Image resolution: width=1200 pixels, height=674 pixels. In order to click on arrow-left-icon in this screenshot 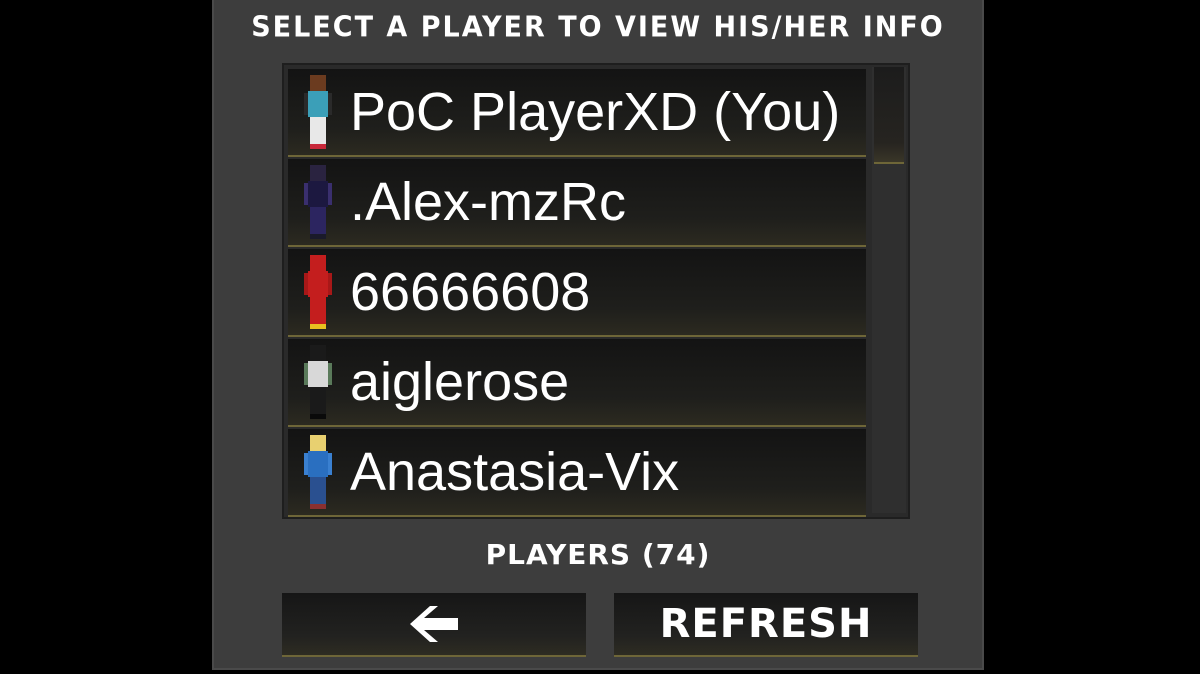, I will do `click(434, 623)`.